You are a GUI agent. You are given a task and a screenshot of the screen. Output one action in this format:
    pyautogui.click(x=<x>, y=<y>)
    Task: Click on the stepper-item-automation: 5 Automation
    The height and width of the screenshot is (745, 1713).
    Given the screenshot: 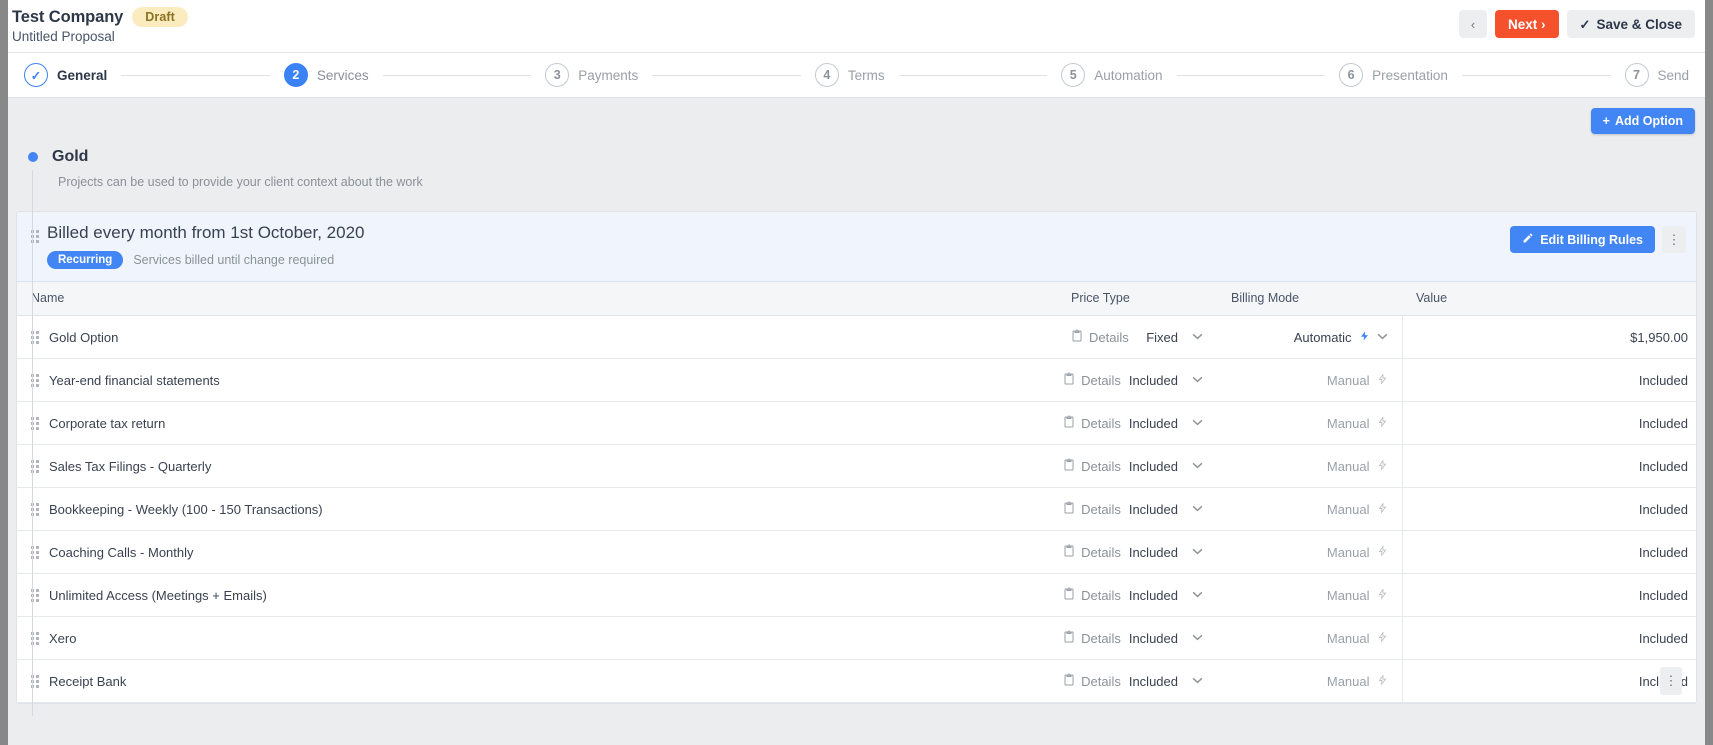 What is the action you would take?
    pyautogui.click(x=1112, y=75)
    